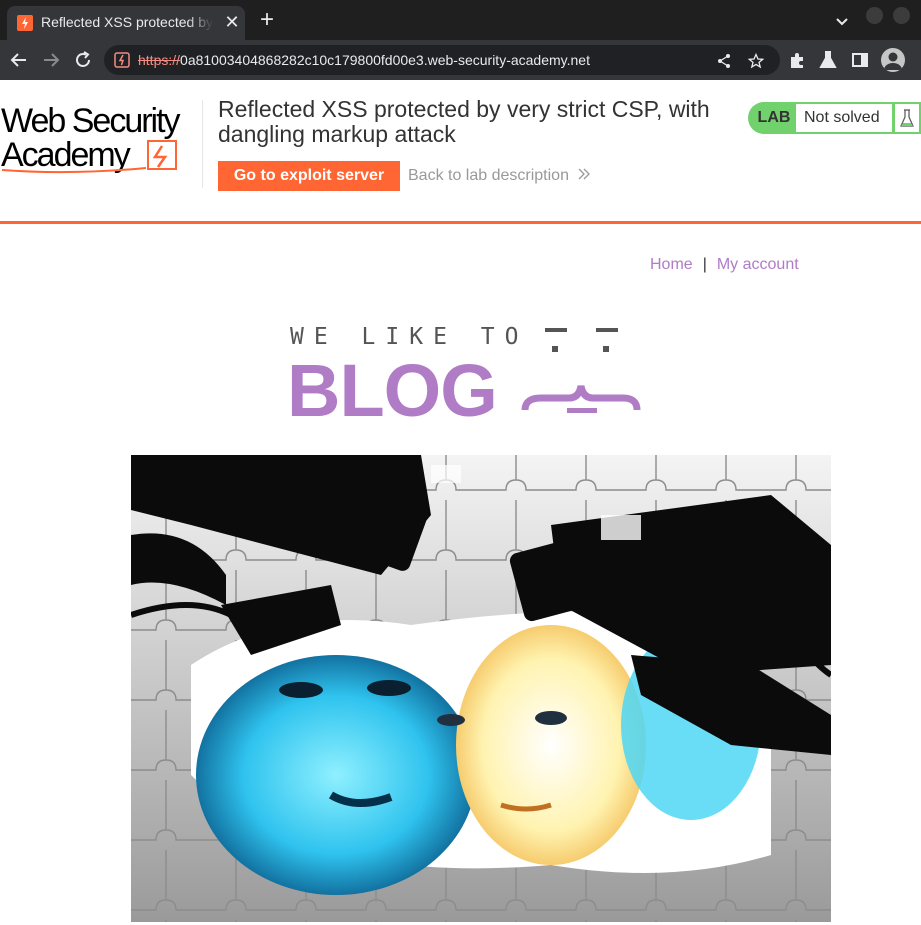 The image size is (921, 925). Describe the element at coordinates (159, 60) in the screenshot. I see `url-scheme: https://` at that location.